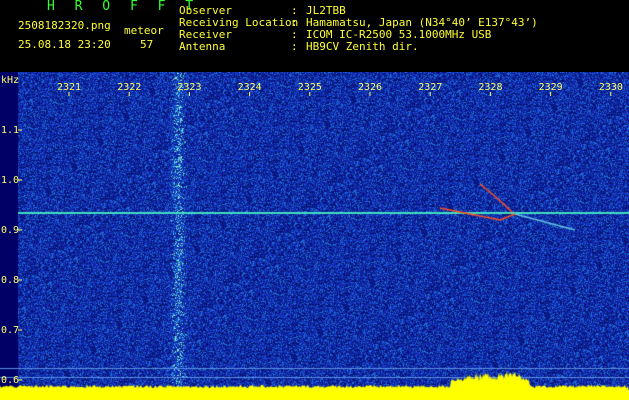 The image size is (629, 400). I want to click on x-tick-label: 2330, so click(611, 87).